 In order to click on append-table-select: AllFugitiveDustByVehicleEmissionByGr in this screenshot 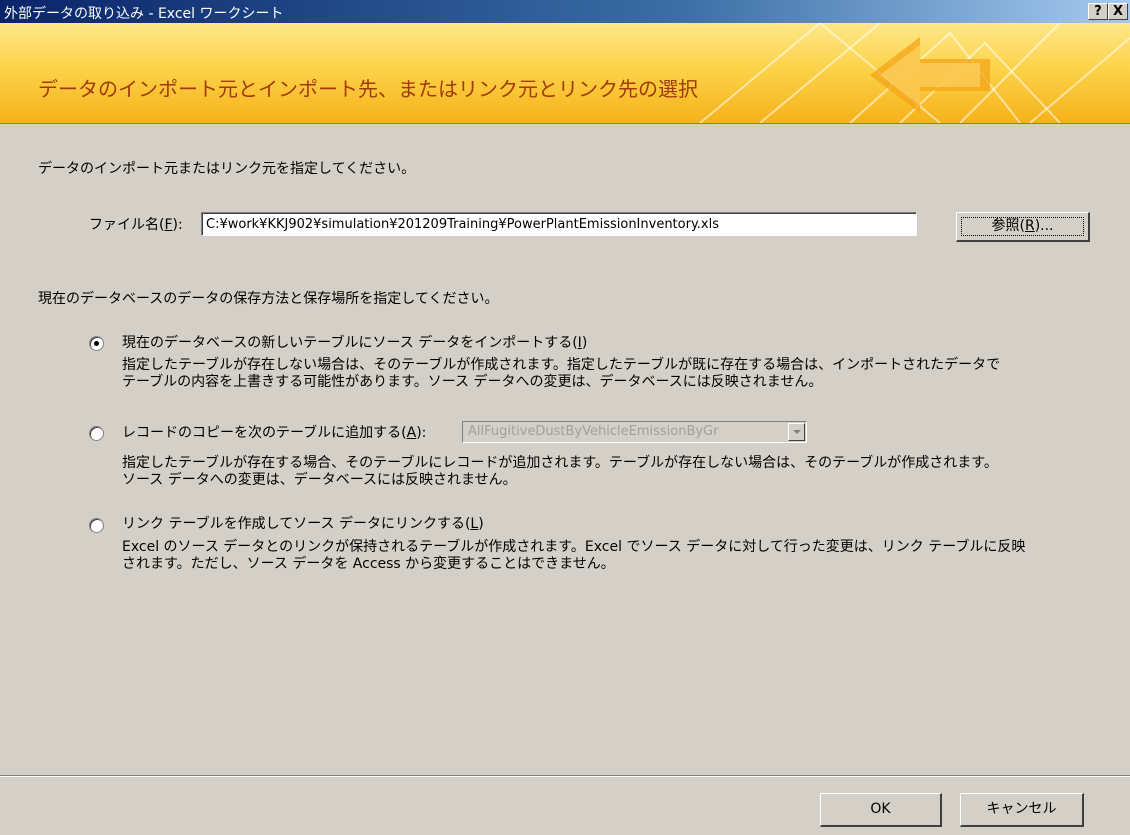, I will do `click(634, 432)`.